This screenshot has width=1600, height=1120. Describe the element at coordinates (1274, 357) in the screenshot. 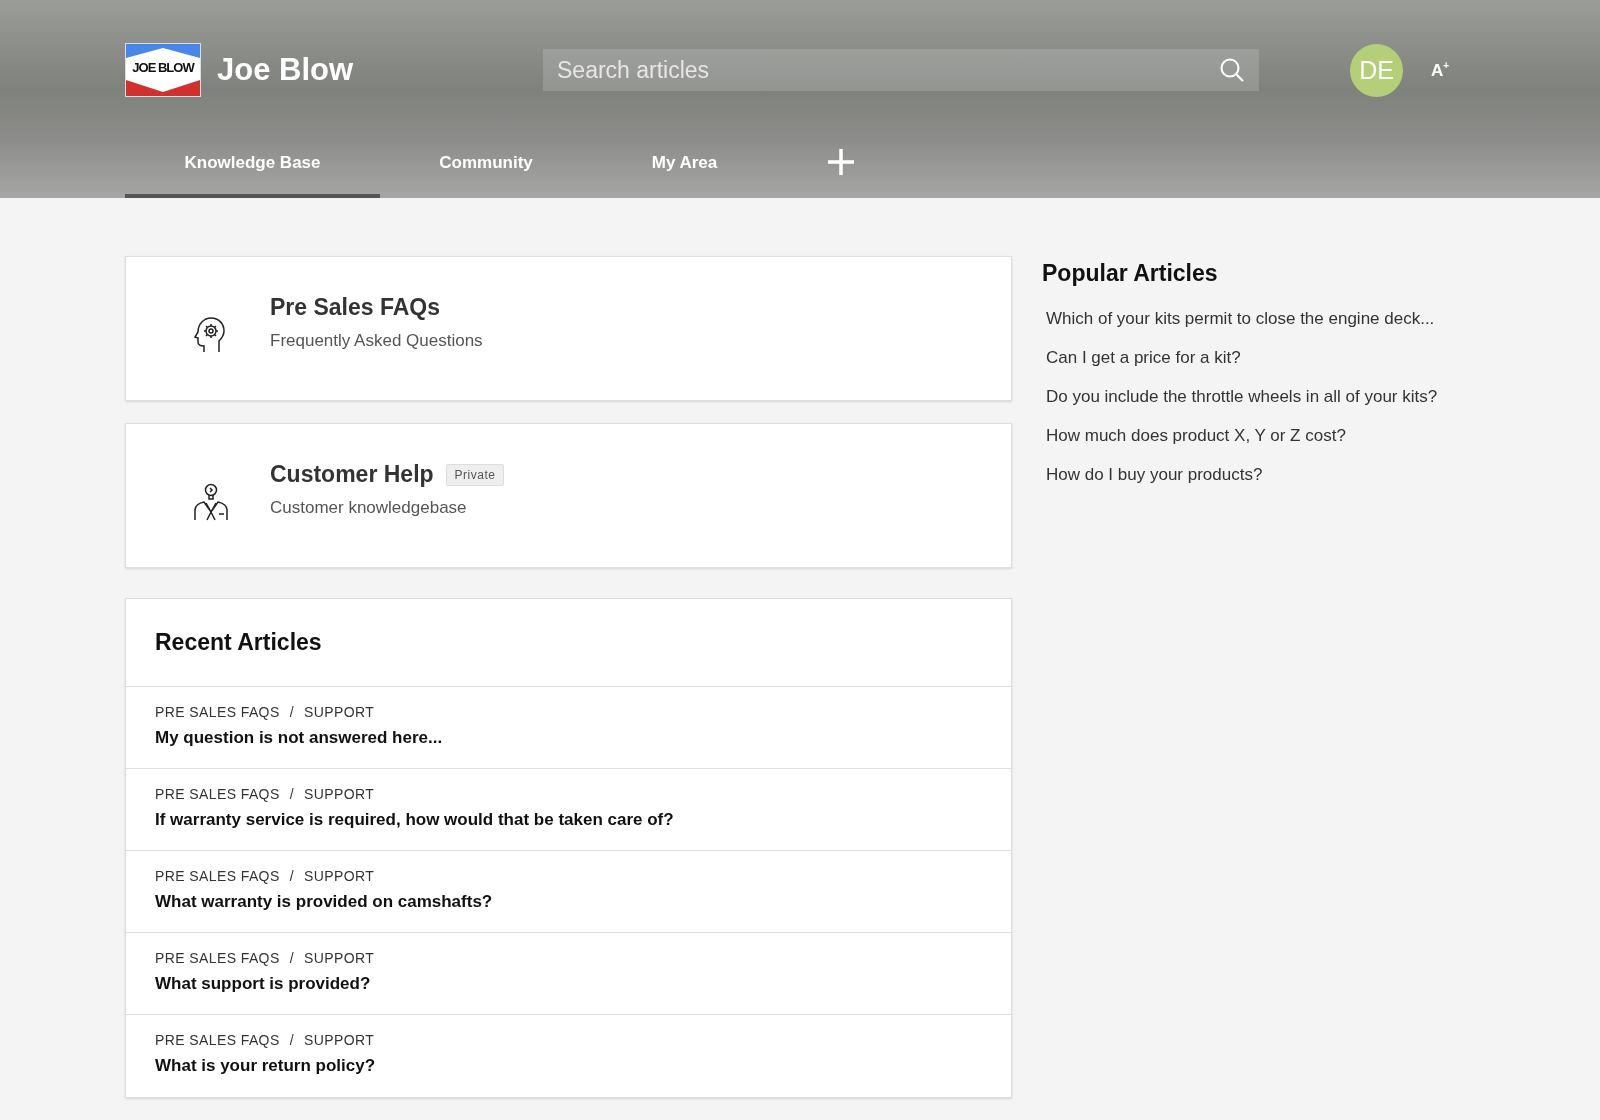

I see `article-link: Can I get a price for a kit?` at that location.